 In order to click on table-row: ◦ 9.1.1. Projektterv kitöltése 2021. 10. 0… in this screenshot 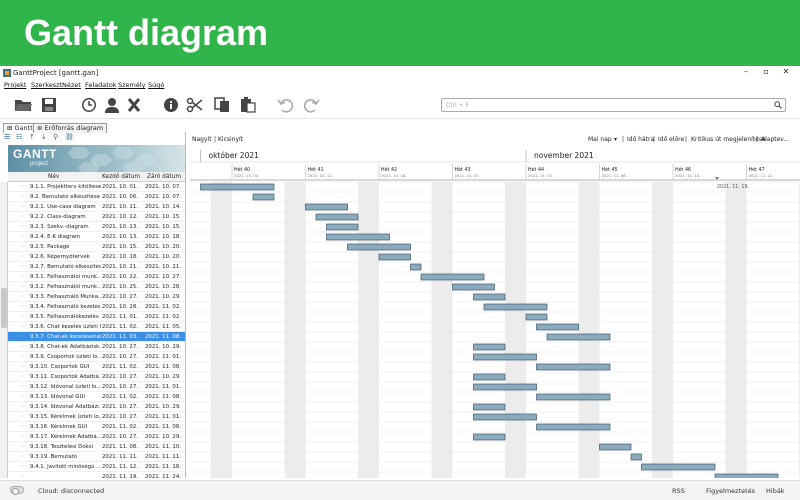, I will do `click(96, 187)`.